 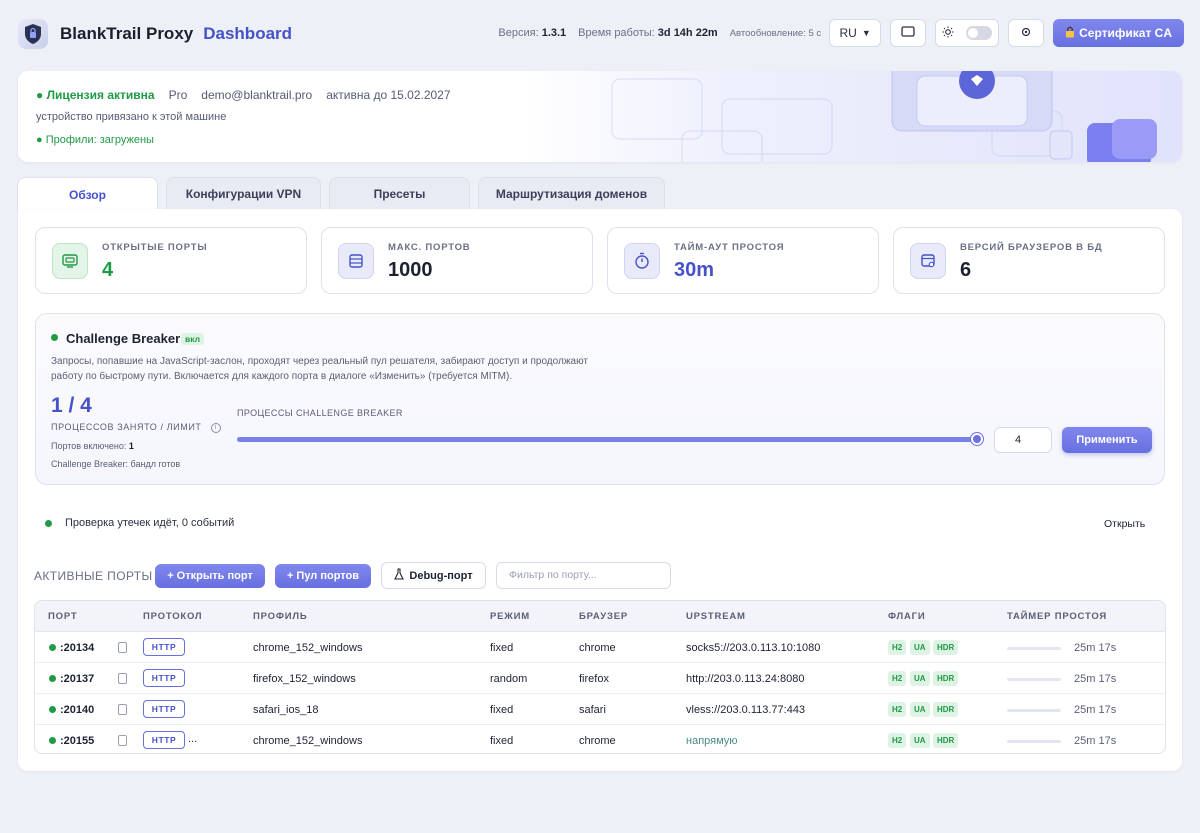 I want to click on browser-cell: safari, so click(x=592, y=710).